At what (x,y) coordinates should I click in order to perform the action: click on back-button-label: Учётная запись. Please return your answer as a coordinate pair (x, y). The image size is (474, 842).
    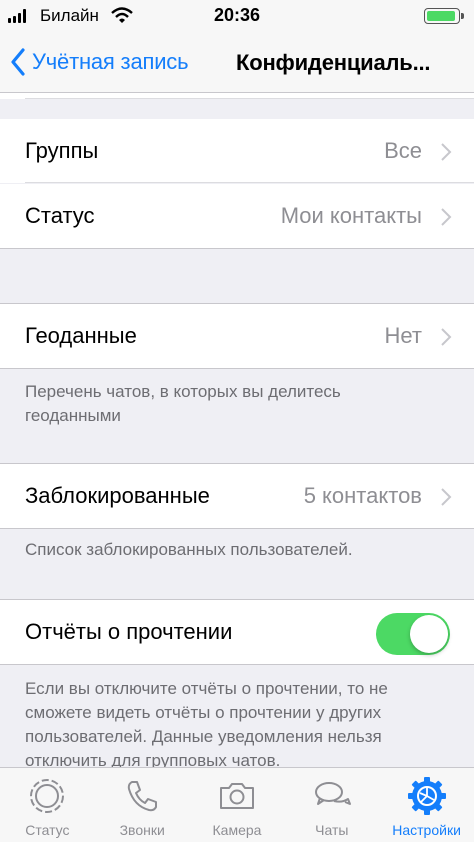
    Looking at the image, I should click on (110, 61).